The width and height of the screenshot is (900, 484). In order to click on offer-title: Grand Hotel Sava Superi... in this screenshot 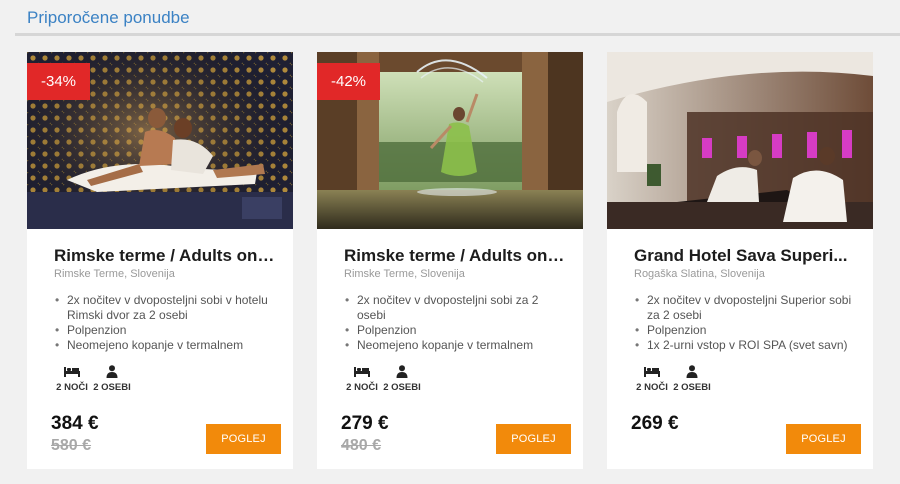, I will do `click(745, 256)`.